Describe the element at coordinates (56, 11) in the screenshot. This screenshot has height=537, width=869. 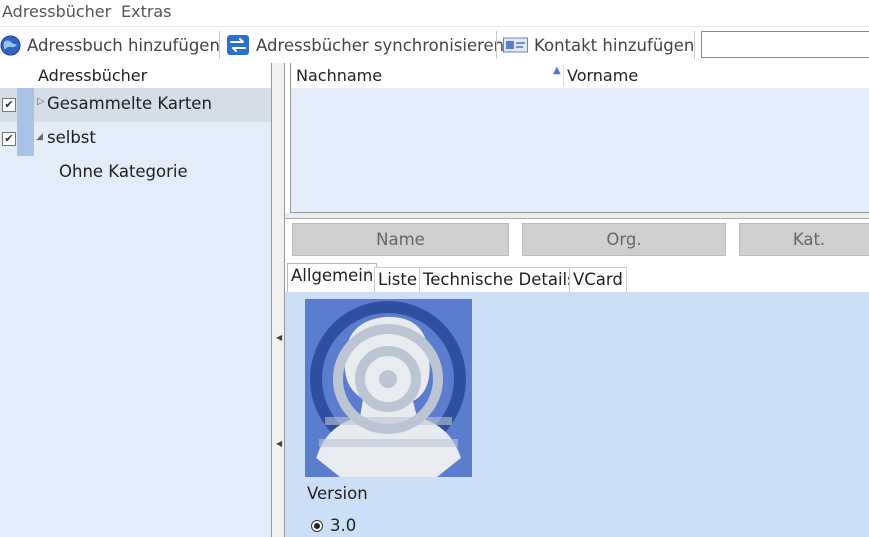
I see `menu-adressbuecher: Adressbücher` at that location.